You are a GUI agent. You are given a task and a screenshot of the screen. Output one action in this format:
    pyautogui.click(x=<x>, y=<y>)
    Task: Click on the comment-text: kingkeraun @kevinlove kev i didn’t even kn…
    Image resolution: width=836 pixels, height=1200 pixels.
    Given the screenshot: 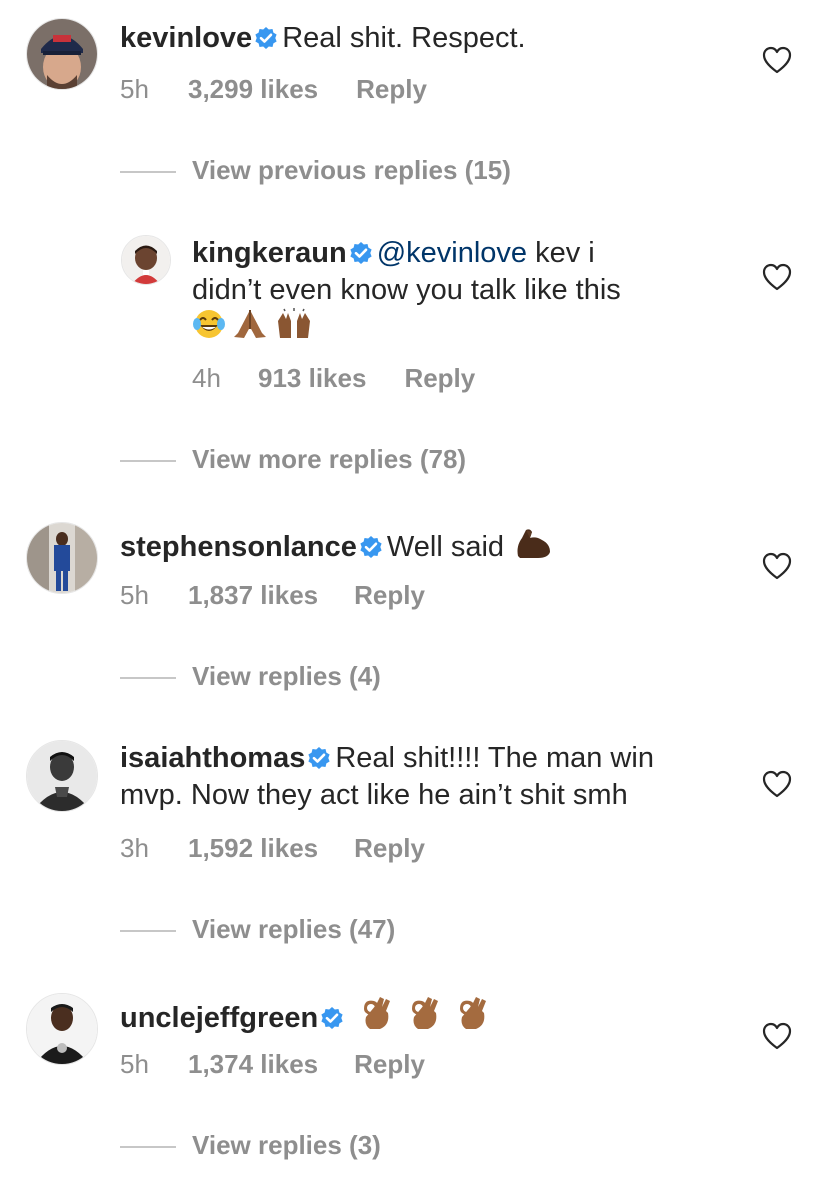 What is the action you would take?
    pyautogui.click(x=472, y=292)
    